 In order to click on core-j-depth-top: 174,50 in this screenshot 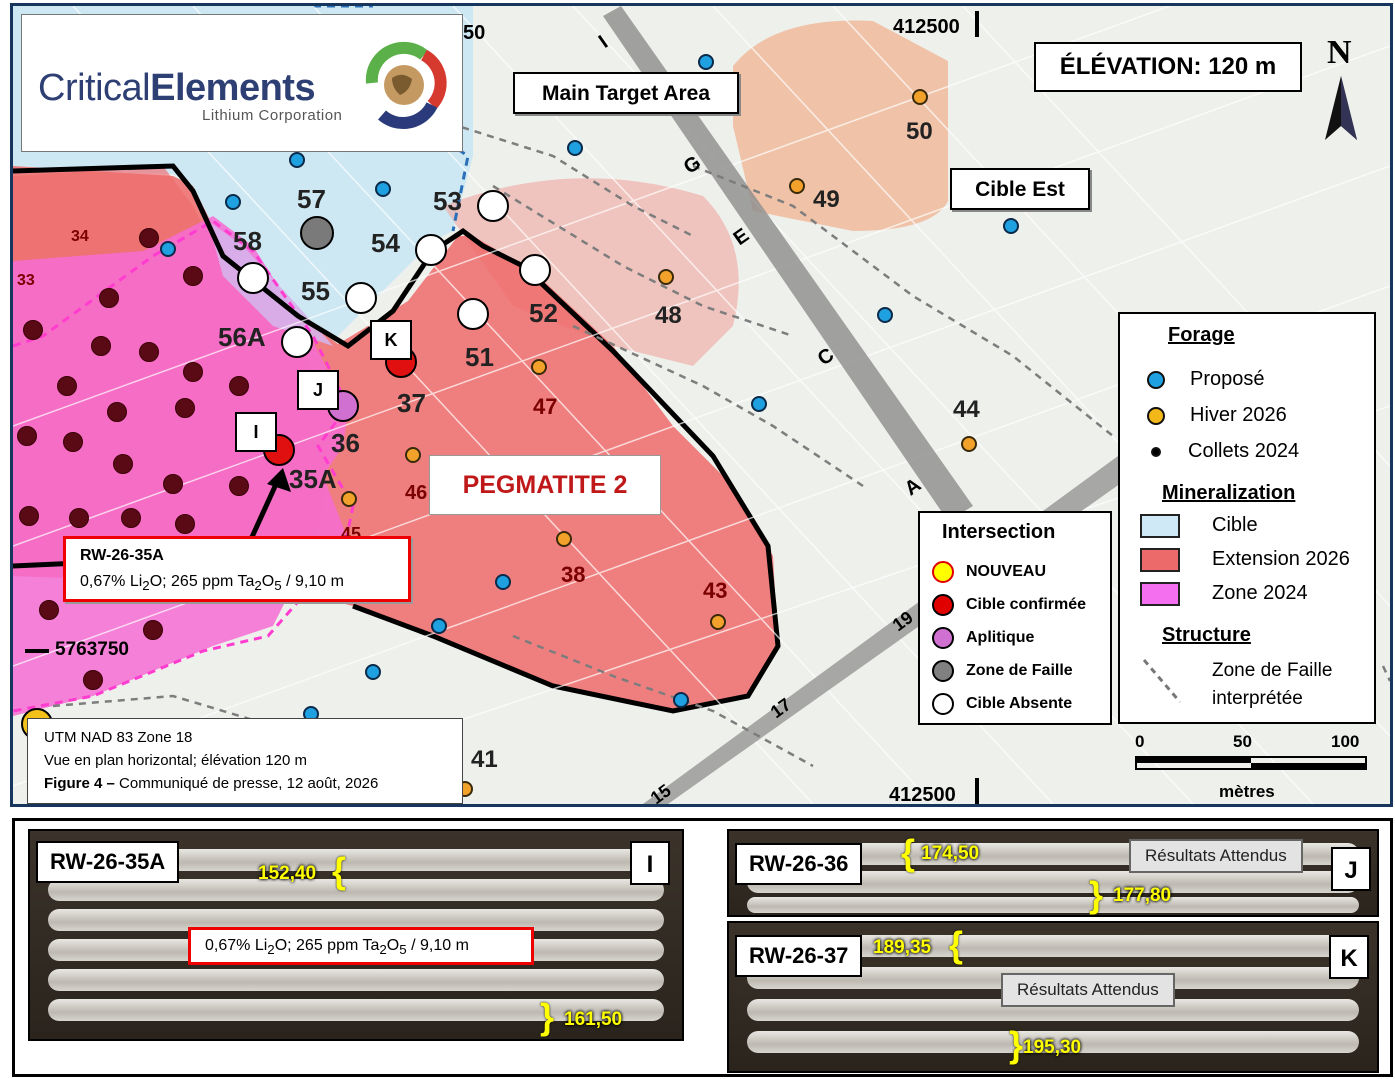, I will do `click(950, 853)`.